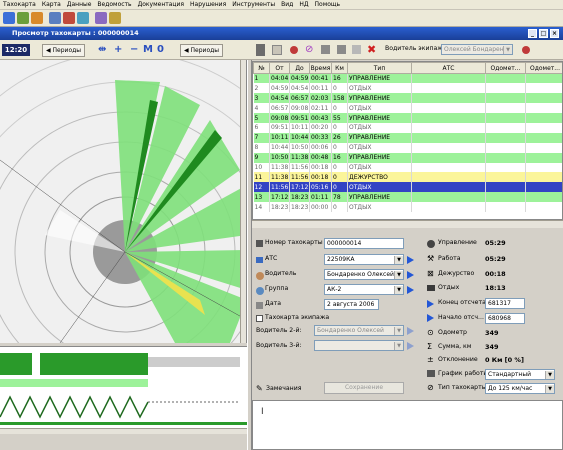 Image resolution: width=563 pixels, height=450 pixels. What do you see at coordinates (83, 18) in the screenshot?
I see `report-icon` at bounding box center [83, 18].